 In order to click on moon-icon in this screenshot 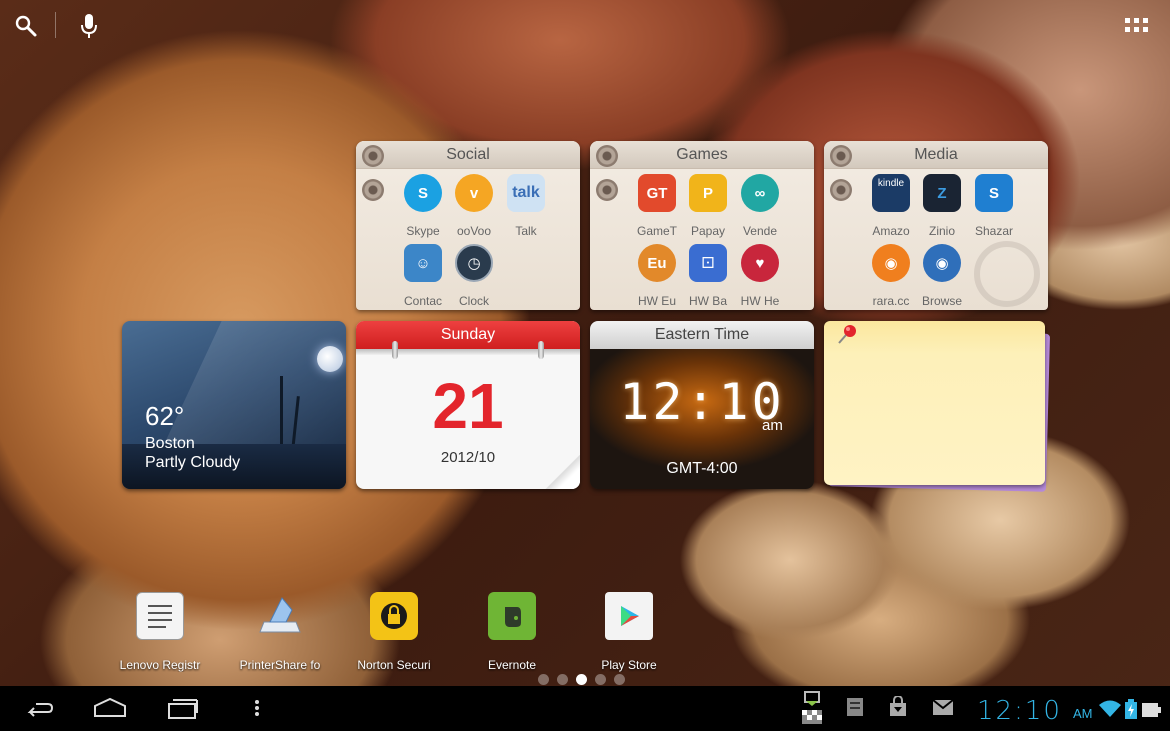, I will do `click(330, 359)`.